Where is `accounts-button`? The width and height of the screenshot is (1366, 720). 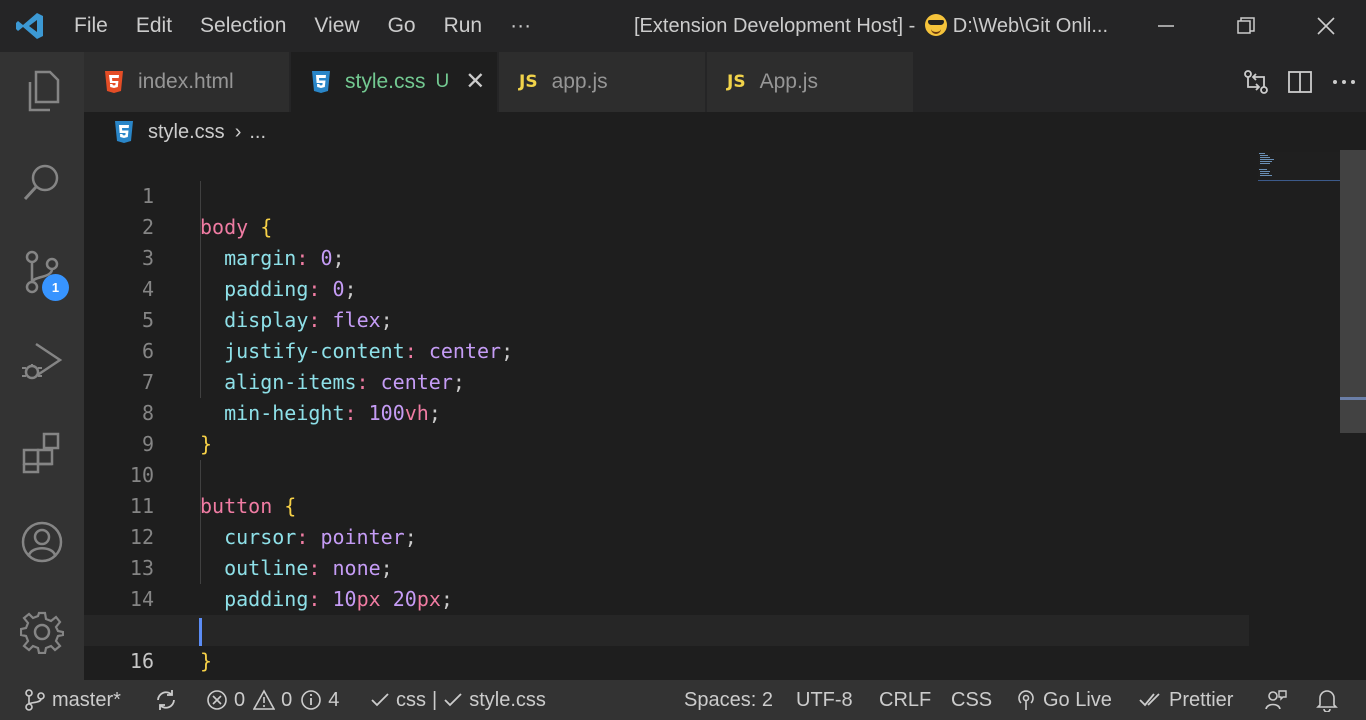
accounts-button is located at coordinates (42, 542).